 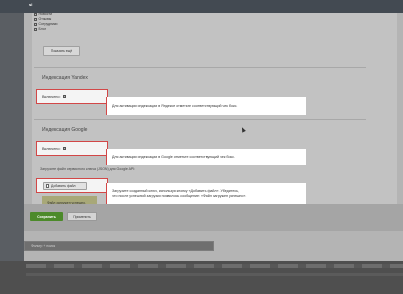 What do you see at coordinates (64, 96) in the screenshot?
I see `yandex-enabled-checkbox: ✓` at bounding box center [64, 96].